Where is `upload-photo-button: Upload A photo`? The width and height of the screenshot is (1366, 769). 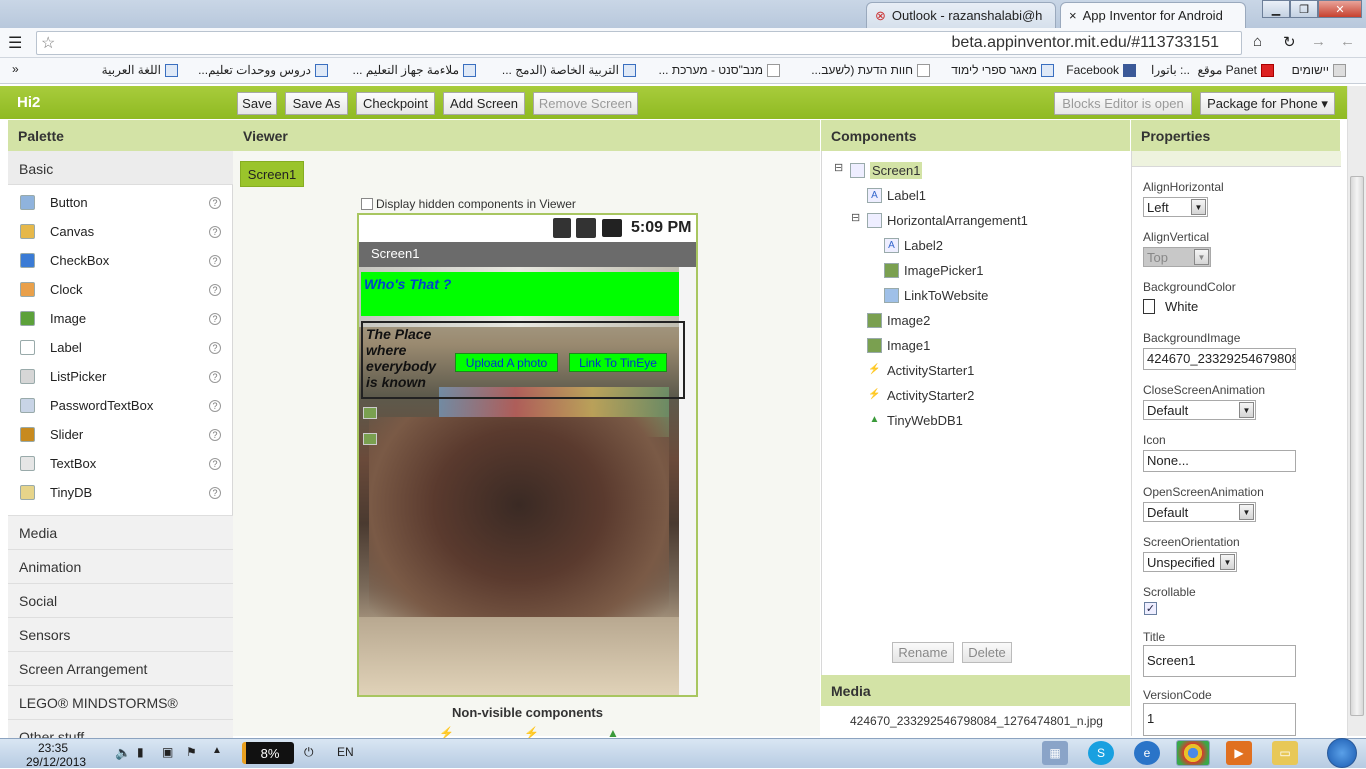
upload-photo-button: Upload A photo is located at coordinates (506, 362).